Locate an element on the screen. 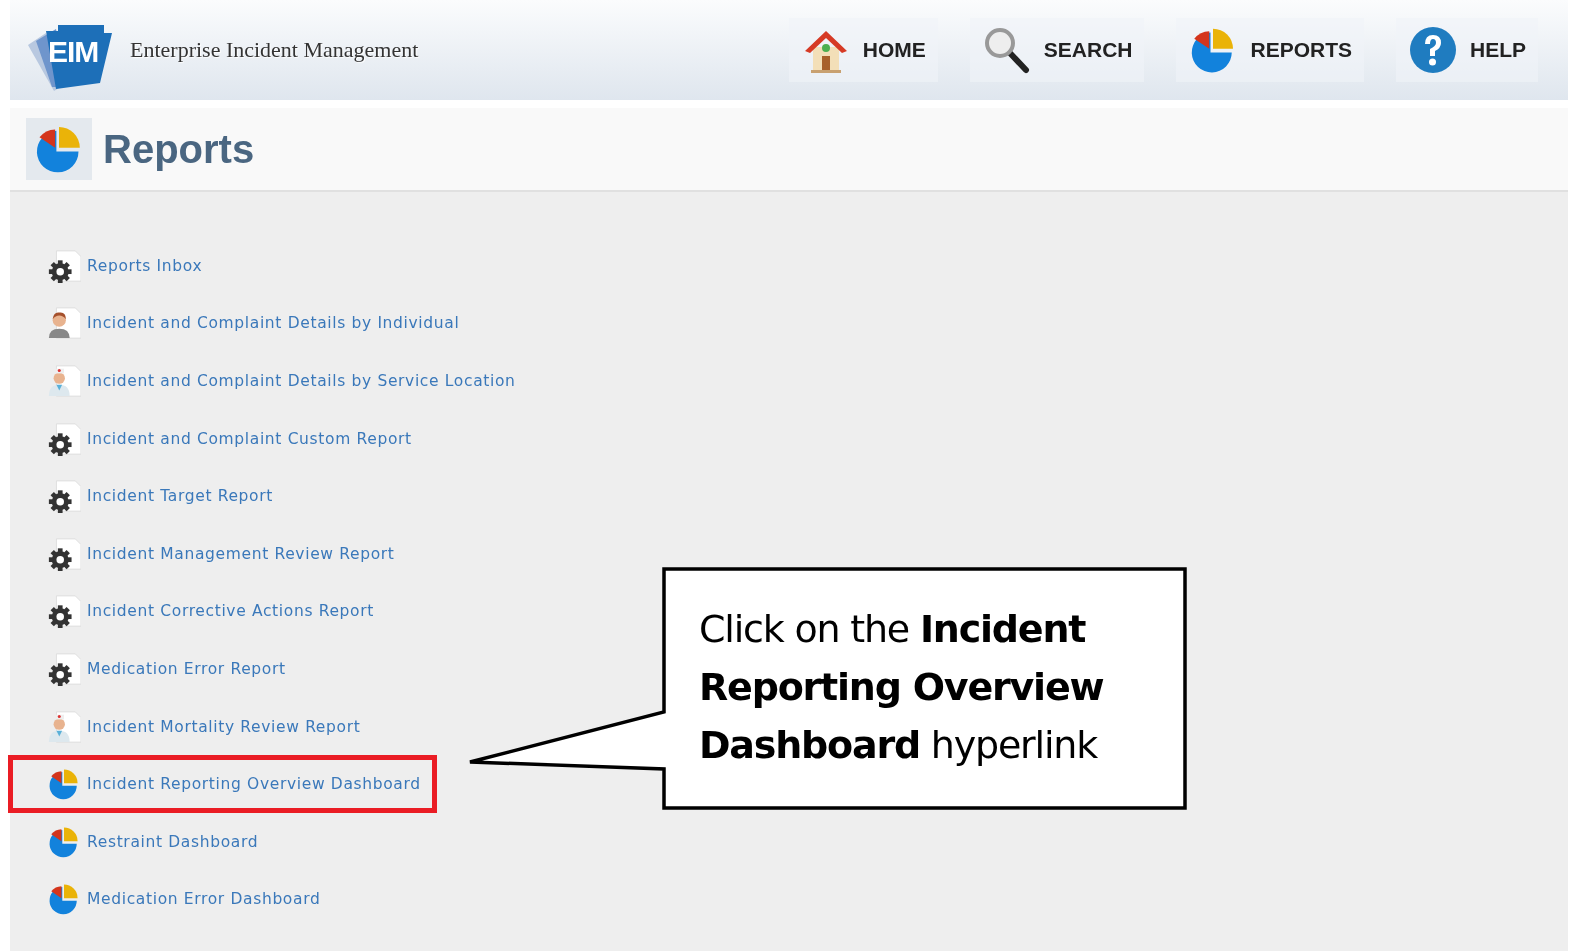  report-link: Incident Target Report is located at coordinates (180, 496).